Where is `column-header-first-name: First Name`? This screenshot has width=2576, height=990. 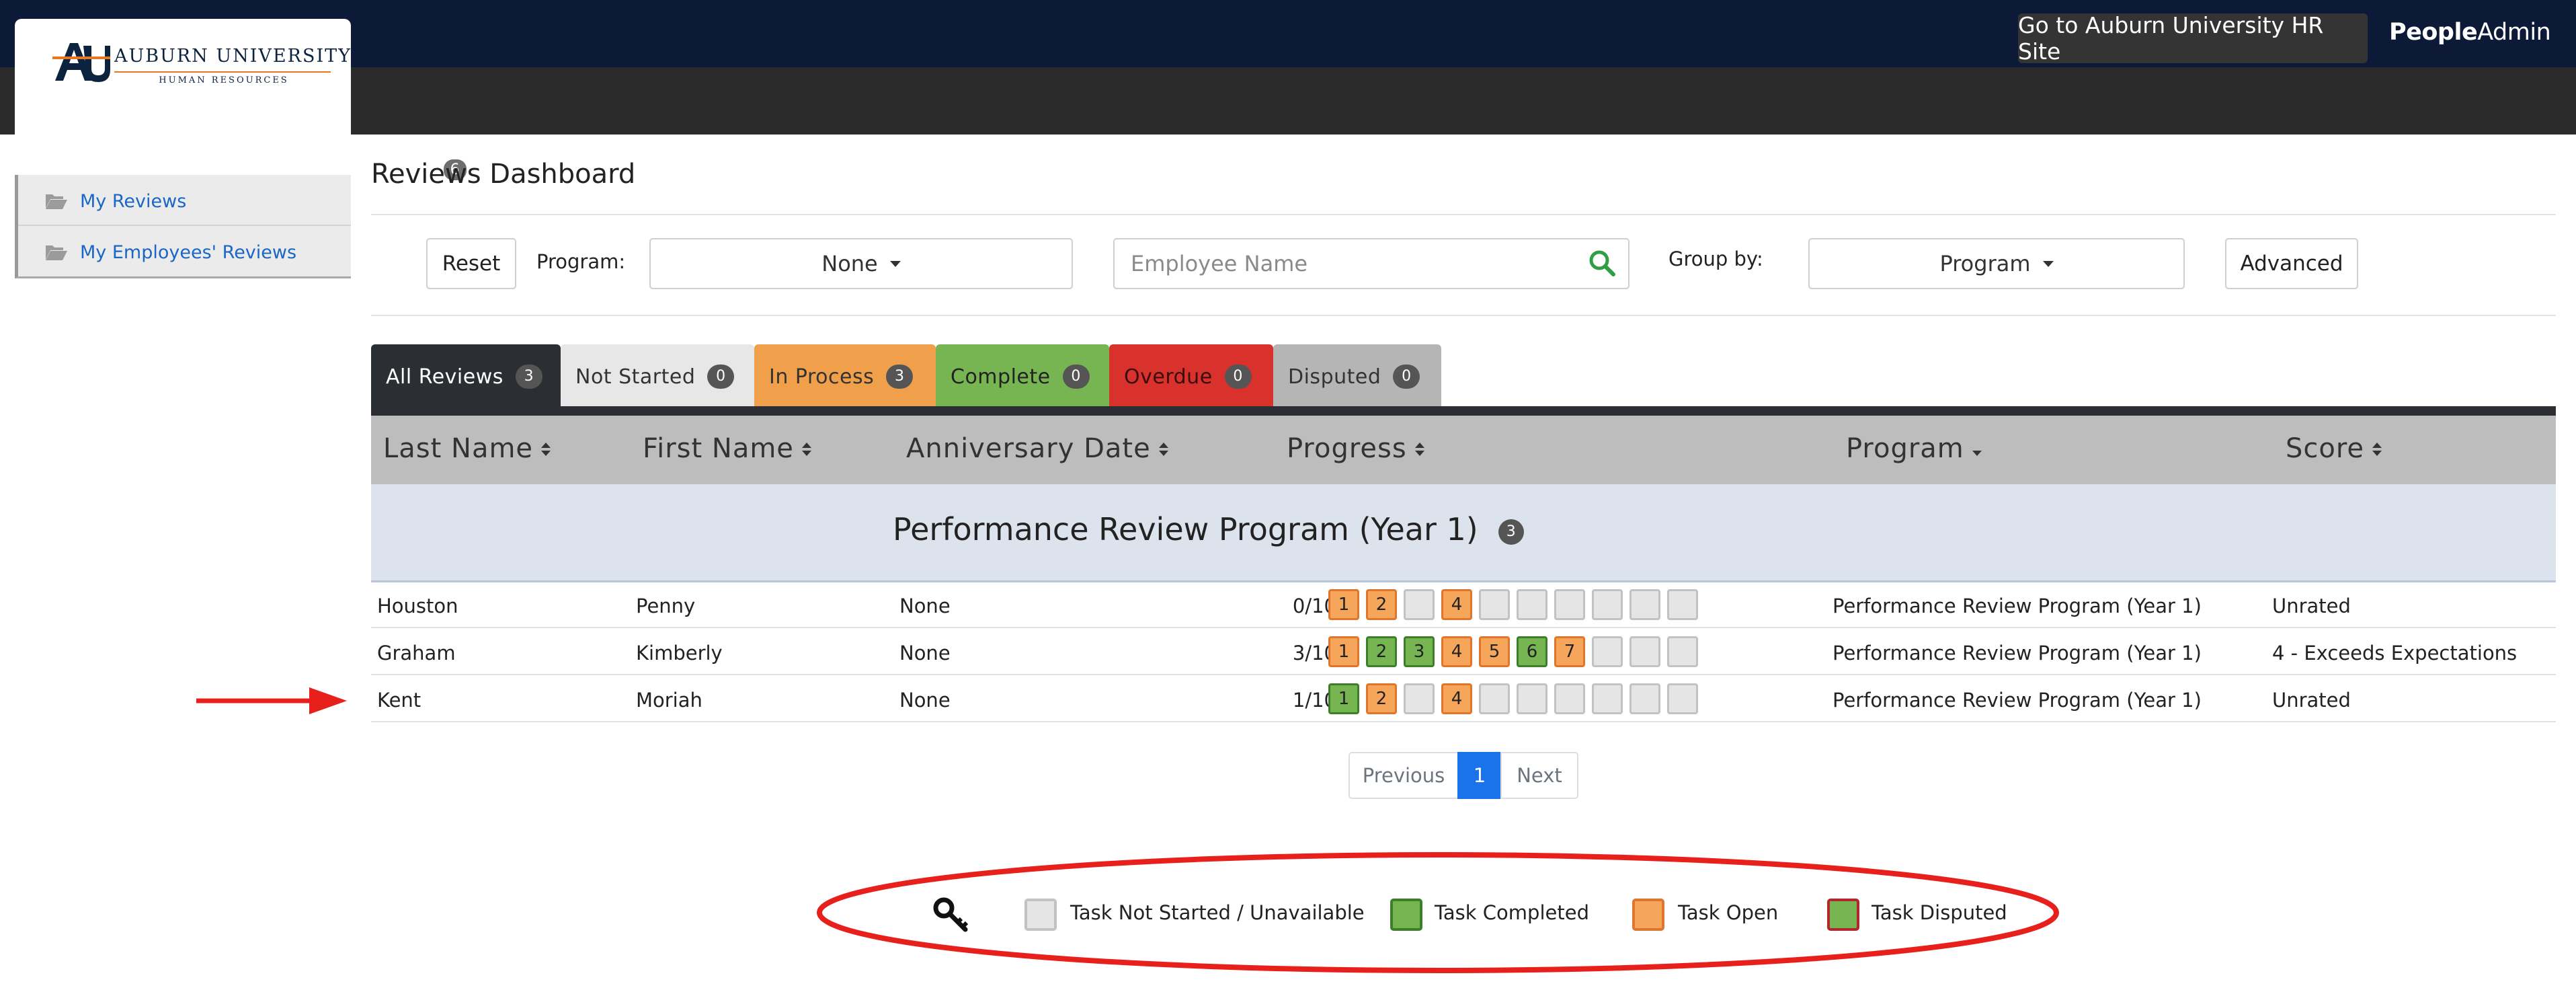 column-header-first-name: First Name is located at coordinates (727, 448).